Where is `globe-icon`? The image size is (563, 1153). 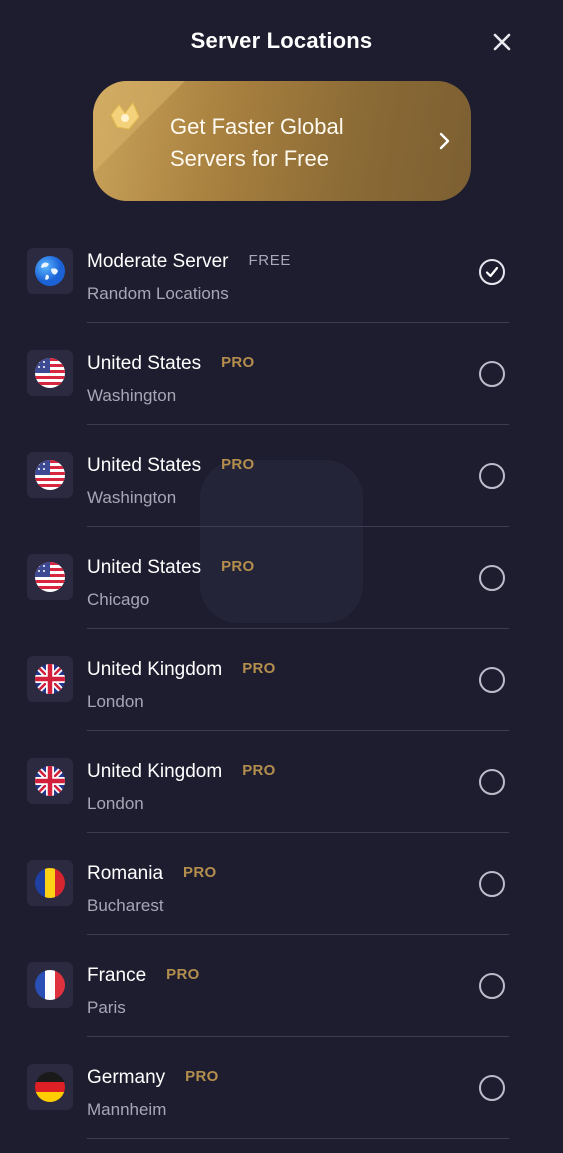 globe-icon is located at coordinates (50, 271).